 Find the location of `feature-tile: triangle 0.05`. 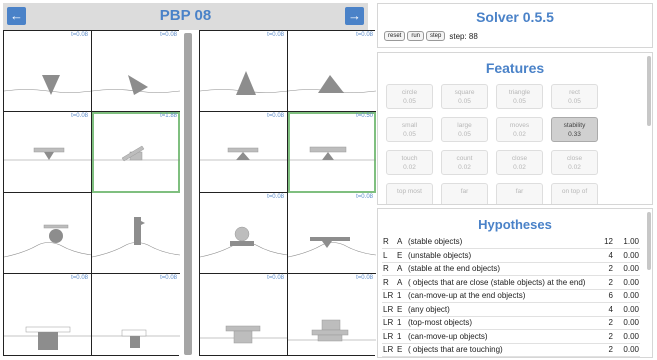

feature-tile: triangle 0.05 is located at coordinates (519, 96).